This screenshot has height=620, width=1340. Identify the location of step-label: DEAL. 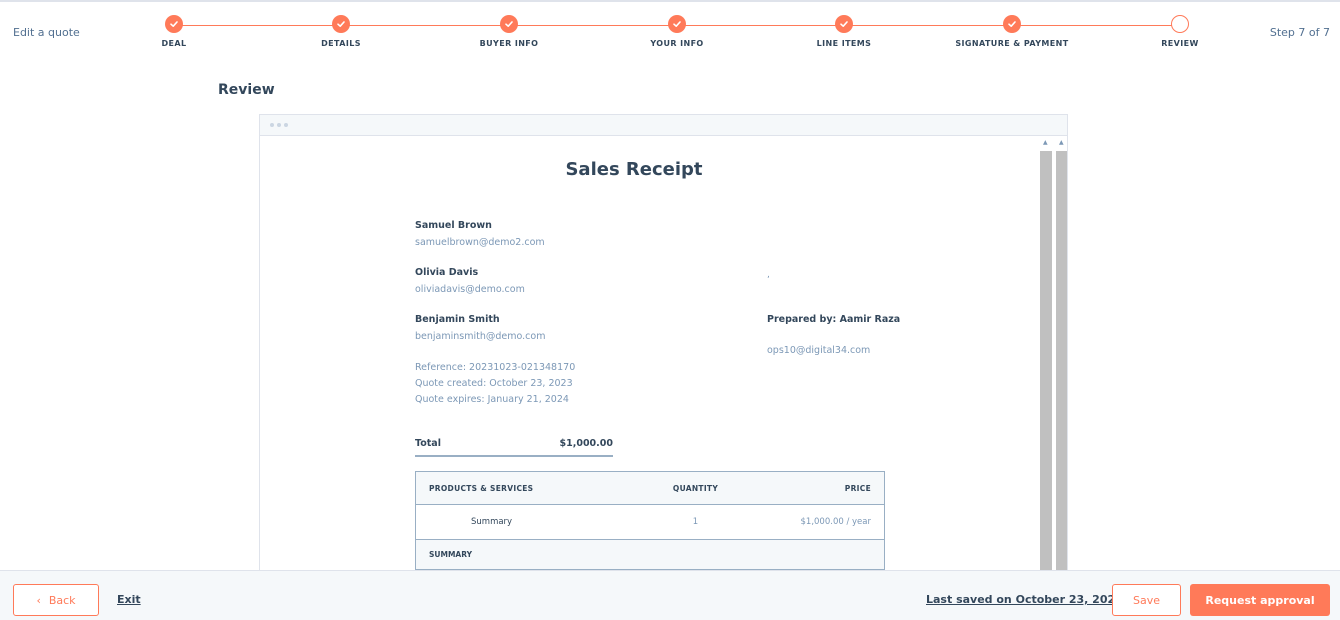
(174, 43).